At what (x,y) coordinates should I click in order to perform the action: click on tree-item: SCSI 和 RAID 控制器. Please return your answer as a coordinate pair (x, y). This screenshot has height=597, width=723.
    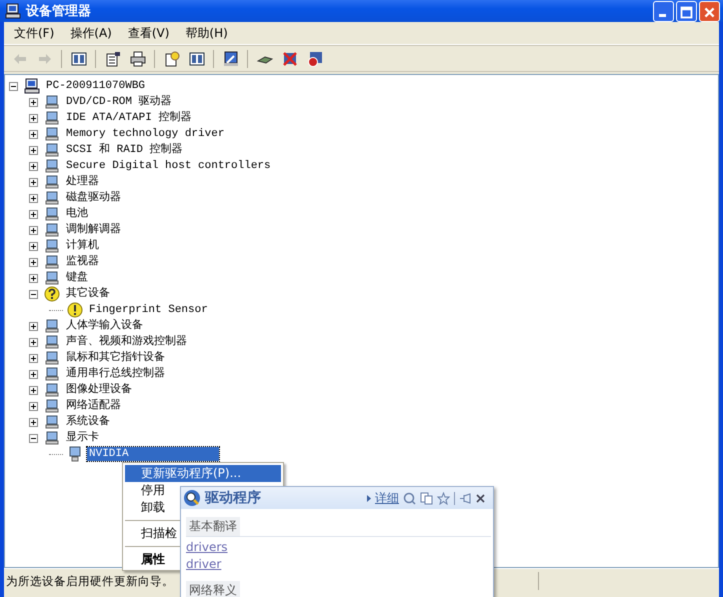
    Looking at the image, I should click on (124, 150).